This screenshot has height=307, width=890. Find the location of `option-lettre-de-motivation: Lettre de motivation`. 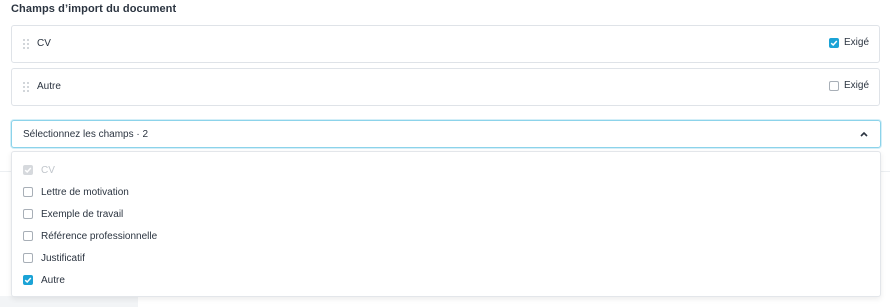

option-lettre-de-motivation: Lettre de motivation is located at coordinates (76, 192).